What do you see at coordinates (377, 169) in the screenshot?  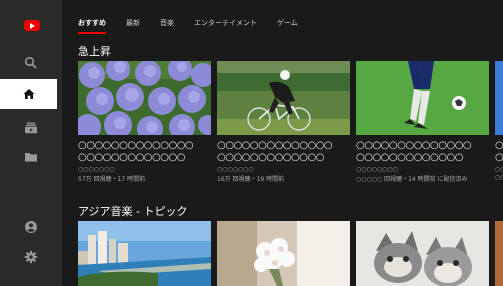 I see `video-channel: ○○○○○○○○` at bounding box center [377, 169].